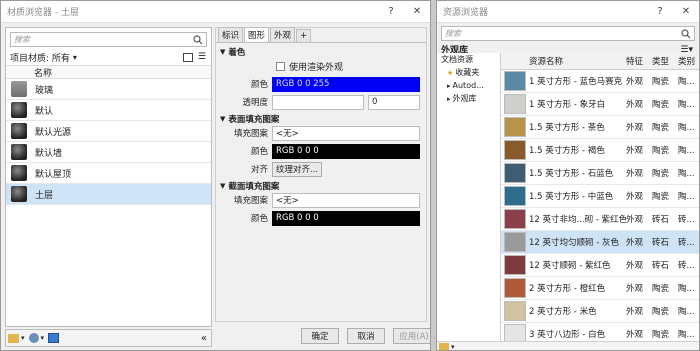 The image size is (700, 351). Describe the element at coordinates (22, 39) in the screenshot. I see `search-placeholder: 搜索` at that location.